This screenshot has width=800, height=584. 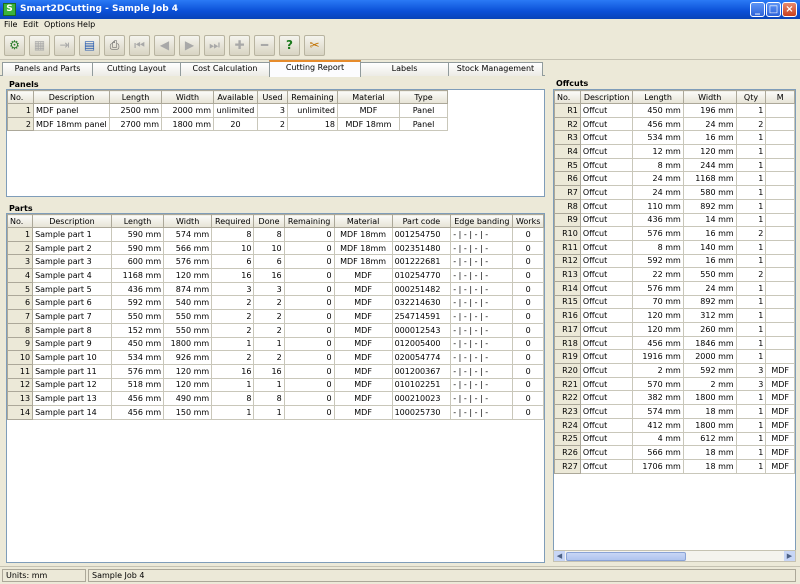 I want to click on panels-column-header: Material, so click(x=368, y=97).